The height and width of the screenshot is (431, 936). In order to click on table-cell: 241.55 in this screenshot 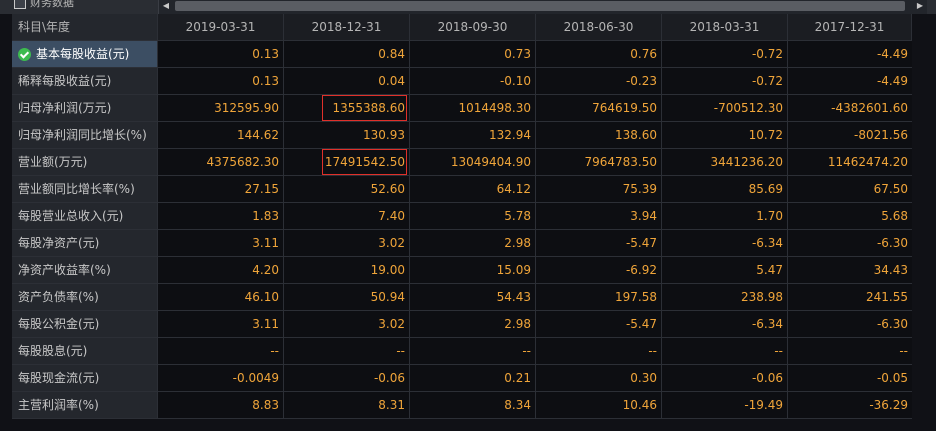, I will do `click(850, 297)`.